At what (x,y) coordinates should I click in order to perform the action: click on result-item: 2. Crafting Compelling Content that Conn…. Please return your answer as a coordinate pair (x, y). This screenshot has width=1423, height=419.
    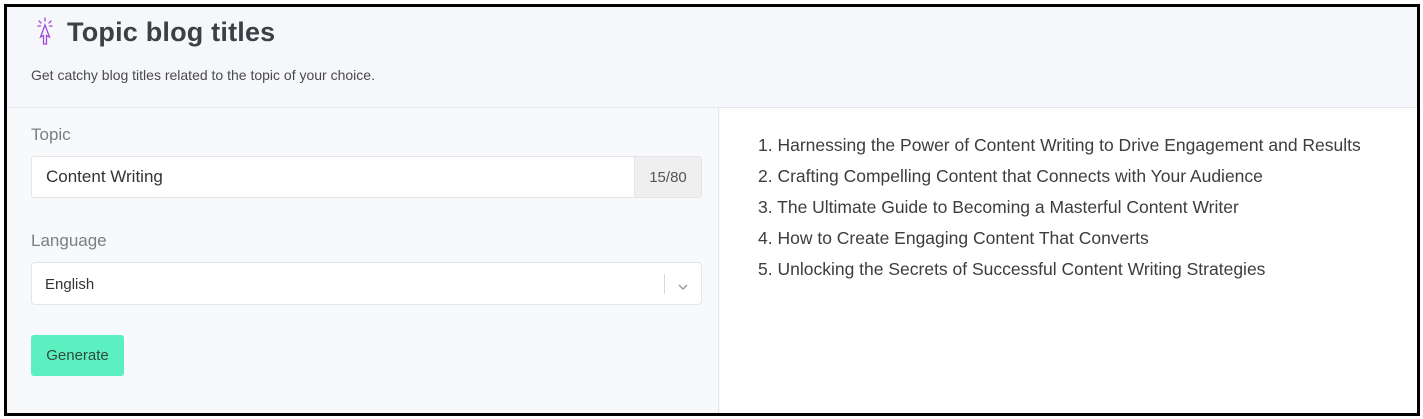
    Looking at the image, I should click on (1010, 176).